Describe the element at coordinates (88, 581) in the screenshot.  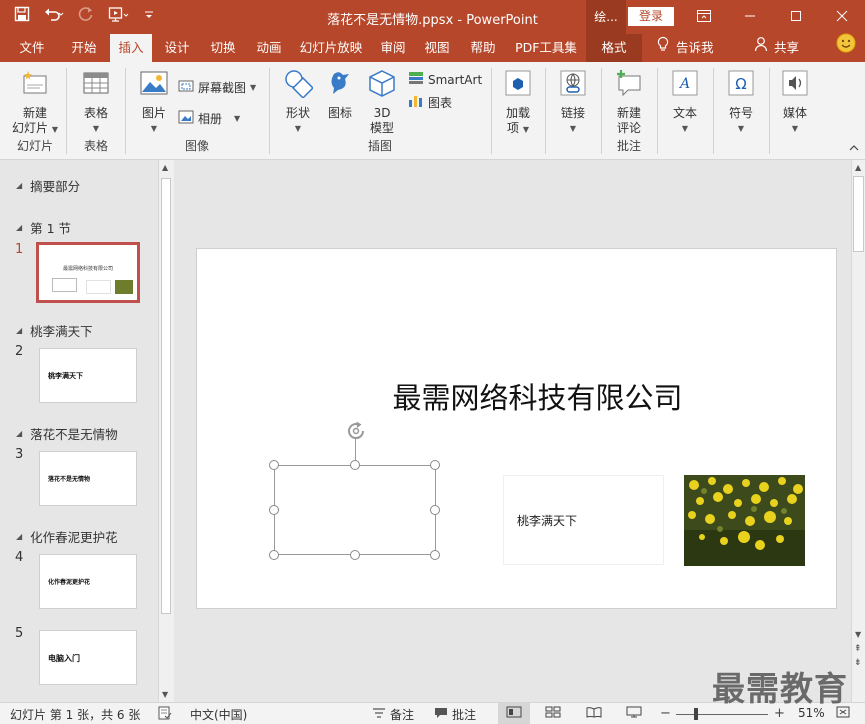
I see `slide-thumbnail-4: 化作春泥更护花` at that location.